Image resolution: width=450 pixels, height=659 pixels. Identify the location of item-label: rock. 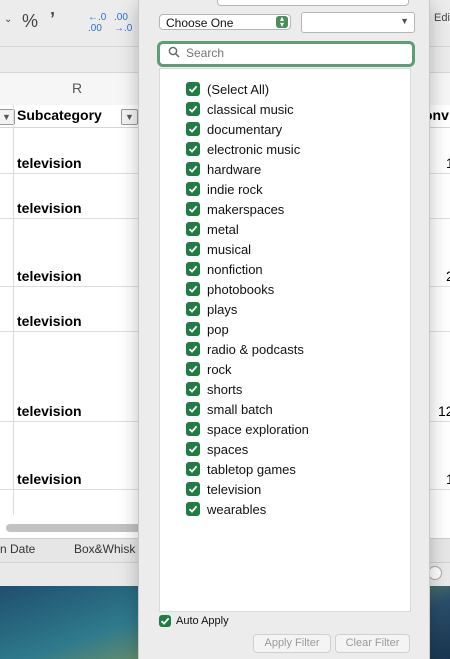
(219, 369).